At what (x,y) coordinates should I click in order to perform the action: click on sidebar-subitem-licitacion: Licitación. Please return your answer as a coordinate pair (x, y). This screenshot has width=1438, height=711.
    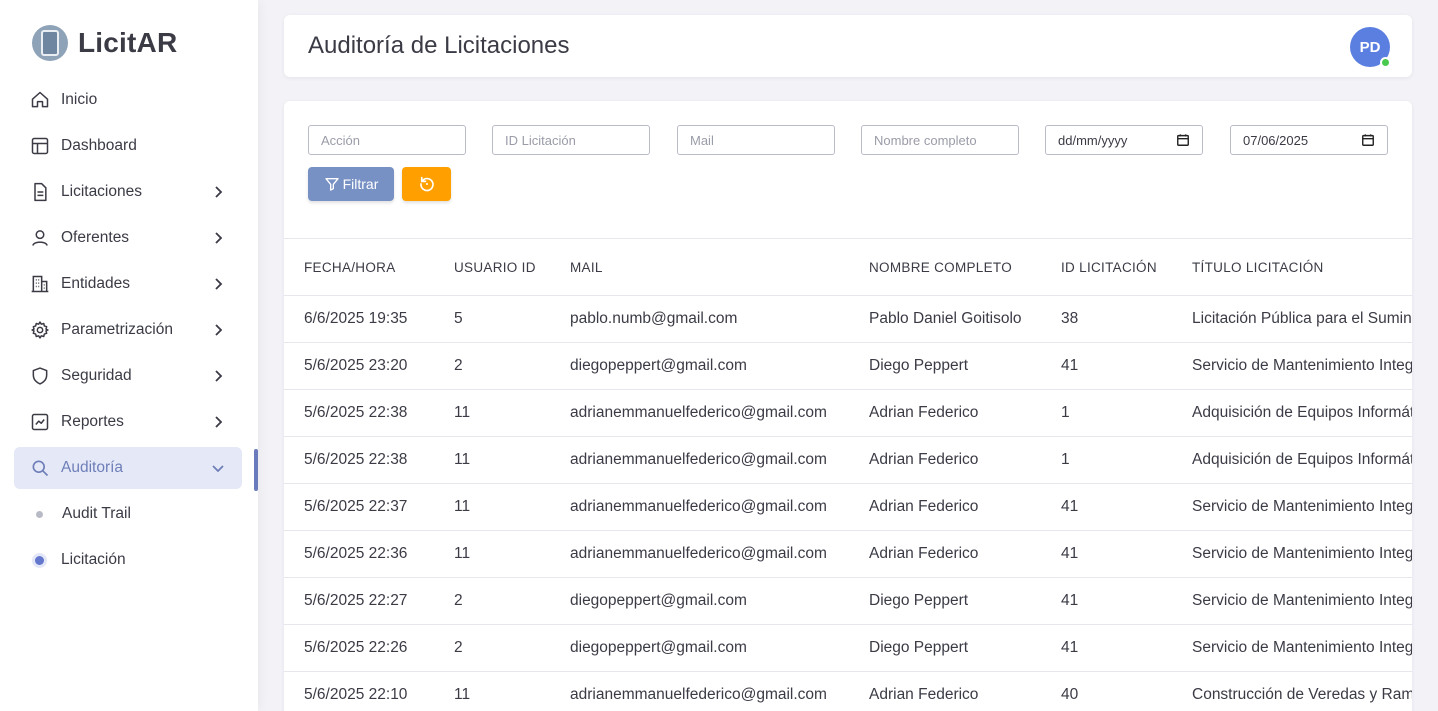
    Looking at the image, I should click on (128, 560).